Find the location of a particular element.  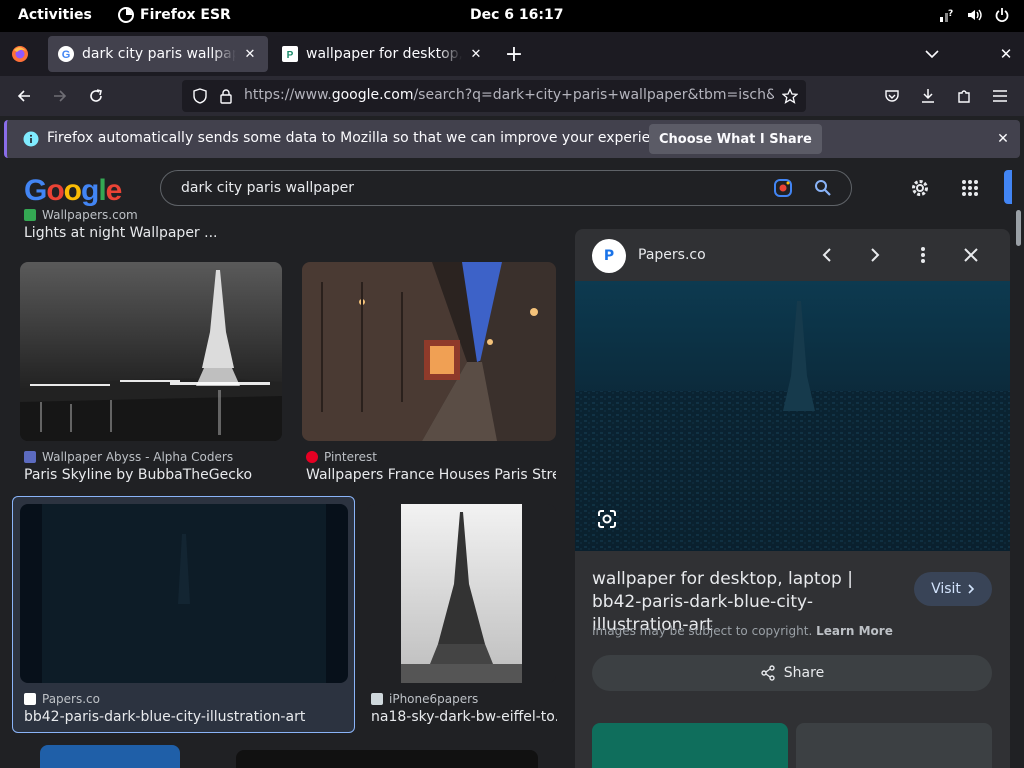

search-input: dark city paris wallpaper is located at coordinates (267, 188).